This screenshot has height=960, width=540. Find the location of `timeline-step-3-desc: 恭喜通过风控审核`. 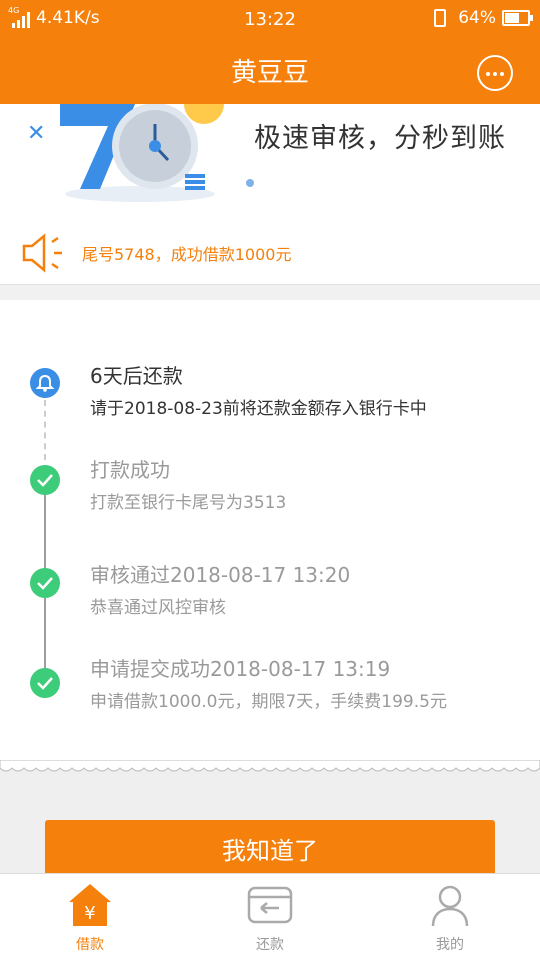

timeline-step-3-desc: 恭喜通过风控审核 is located at coordinates (158, 608).